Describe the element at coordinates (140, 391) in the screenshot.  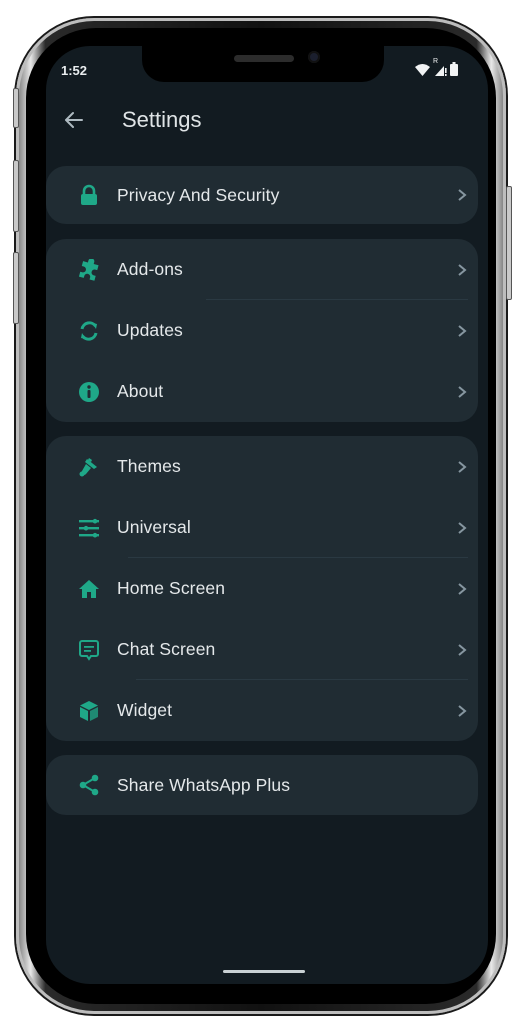
I see `item-label: About` at that location.